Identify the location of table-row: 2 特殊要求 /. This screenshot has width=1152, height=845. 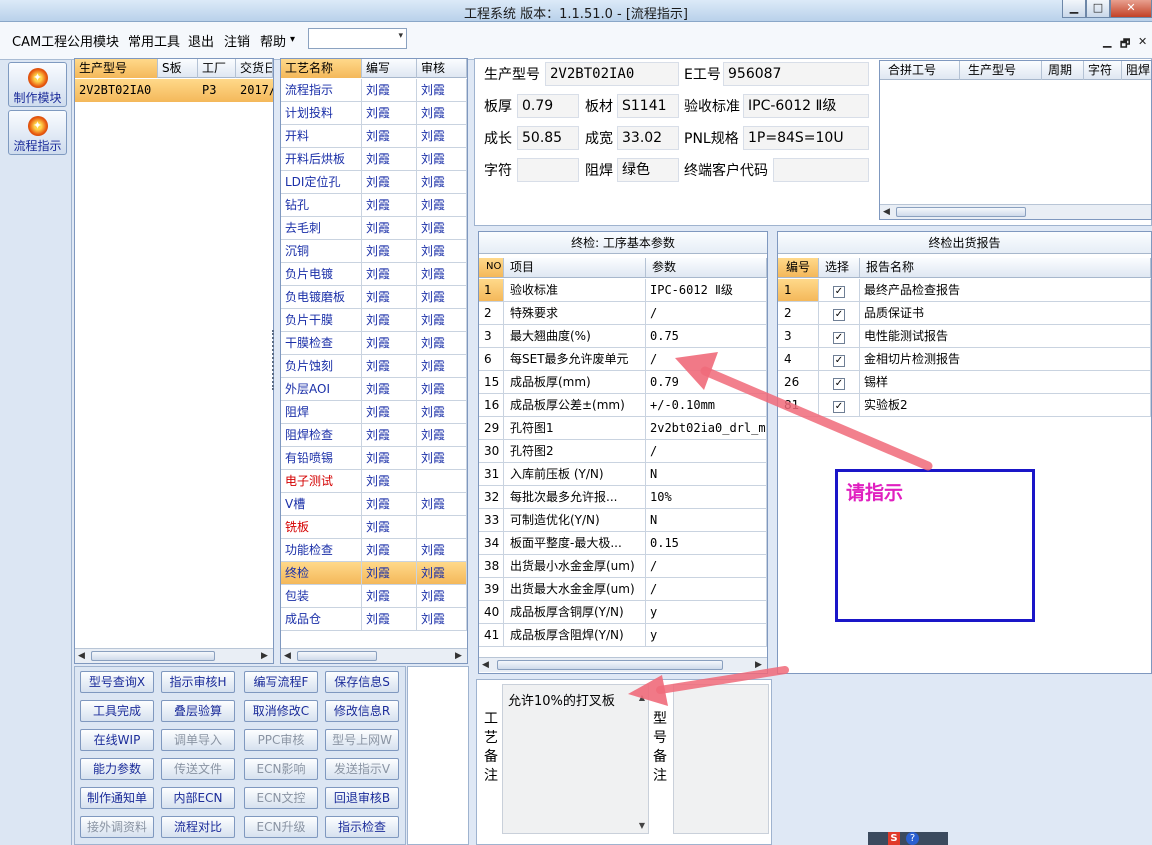
(623, 313).